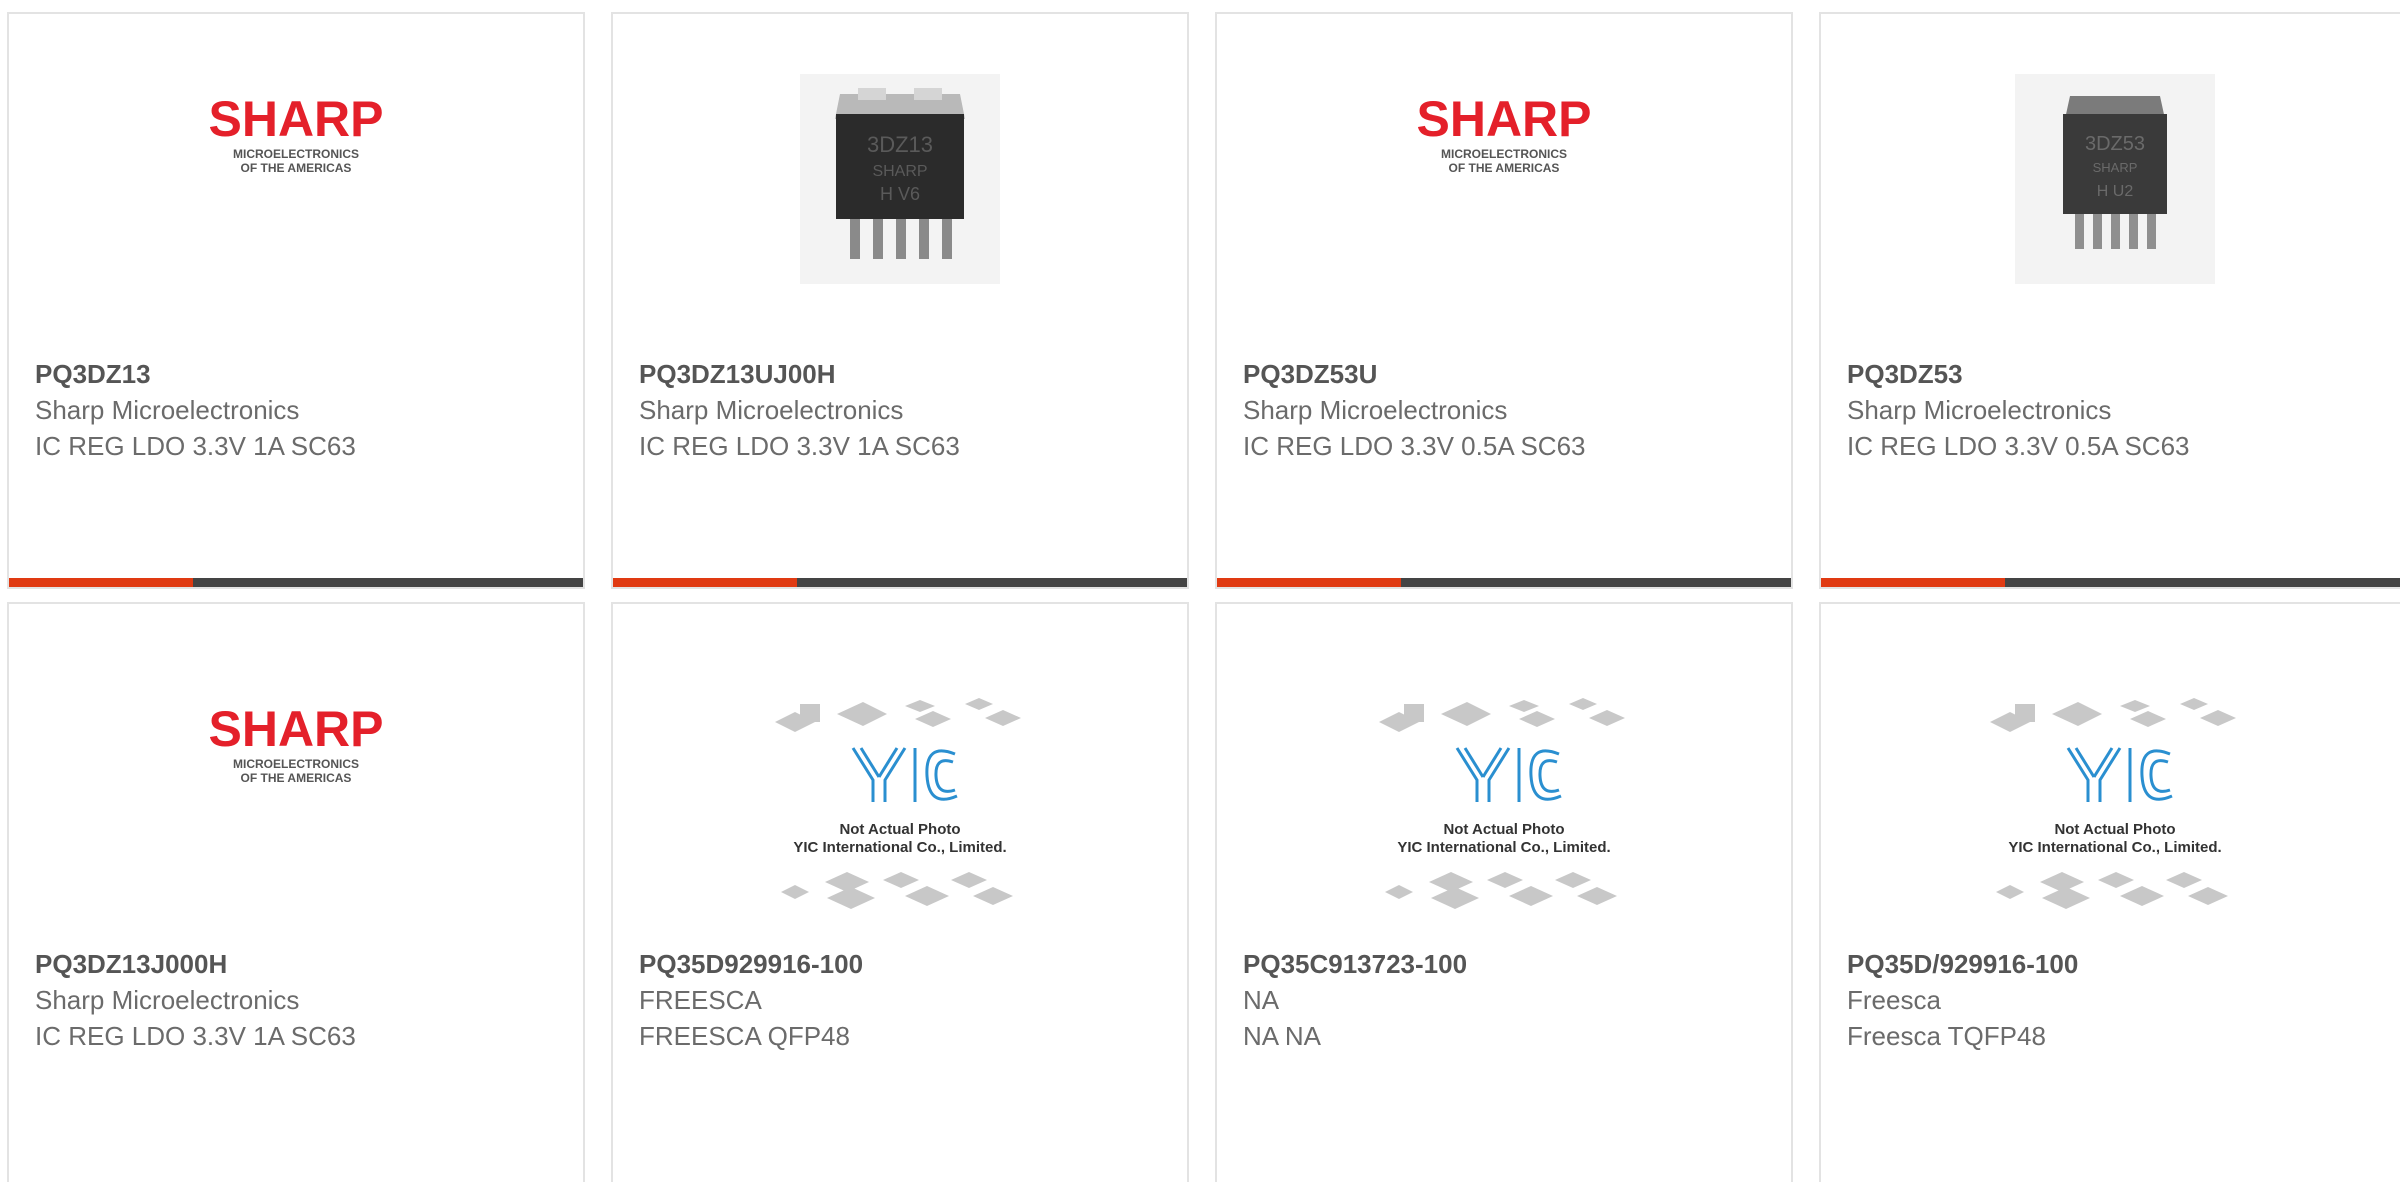  What do you see at coordinates (903, 374) in the screenshot?
I see `part-number: PQ3DZ13UJ00H` at bounding box center [903, 374].